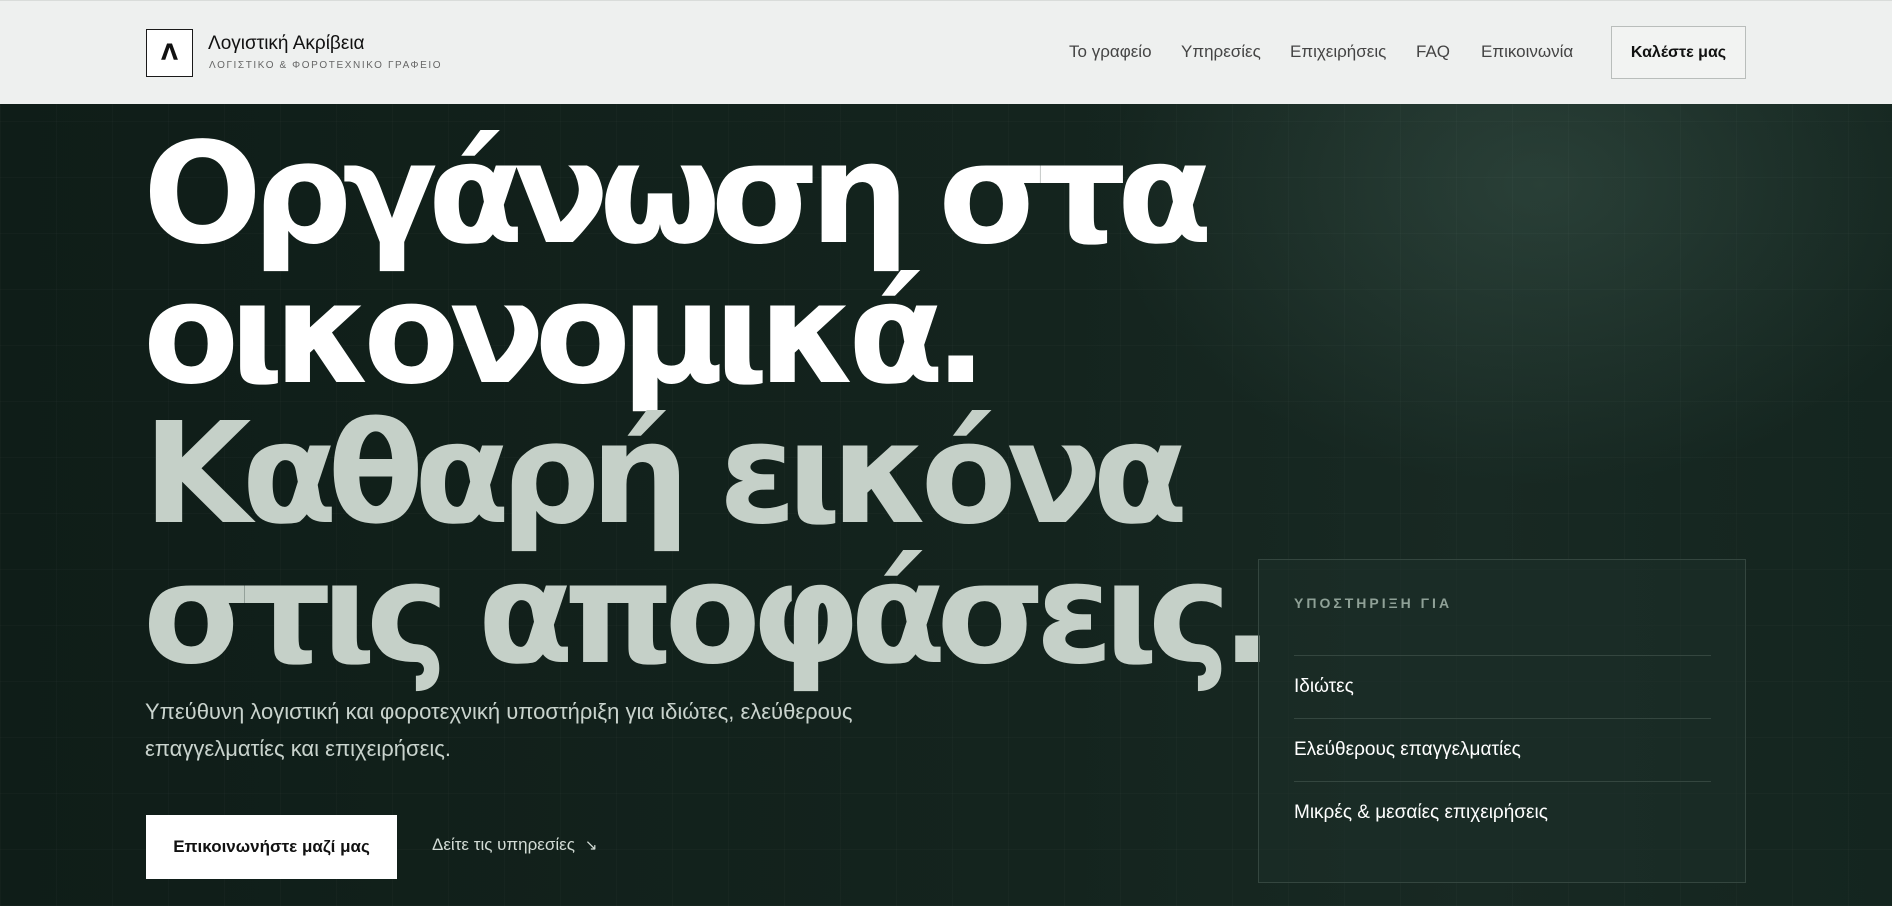 The height and width of the screenshot is (906, 1892). What do you see at coordinates (271, 847) in the screenshot?
I see `contact-us-button: Επικοινωνήστε μαζί μας` at bounding box center [271, 847].